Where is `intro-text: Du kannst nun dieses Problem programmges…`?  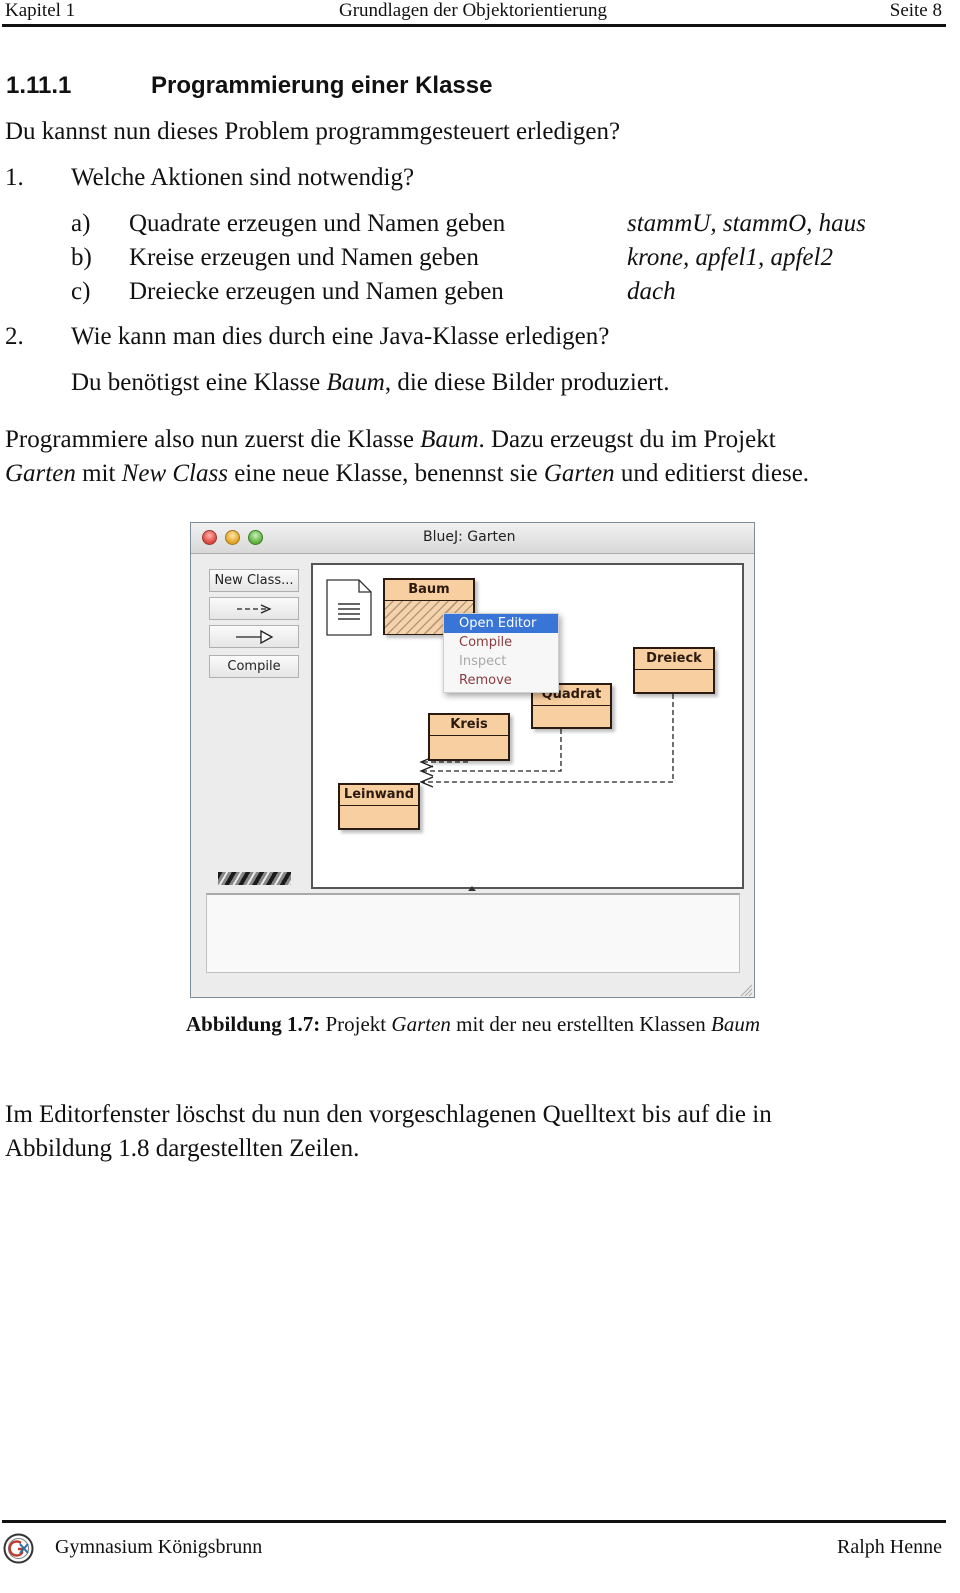
intro-text: Du kannst nun dieses Problem programmges… is located at coordinates (313, 131).